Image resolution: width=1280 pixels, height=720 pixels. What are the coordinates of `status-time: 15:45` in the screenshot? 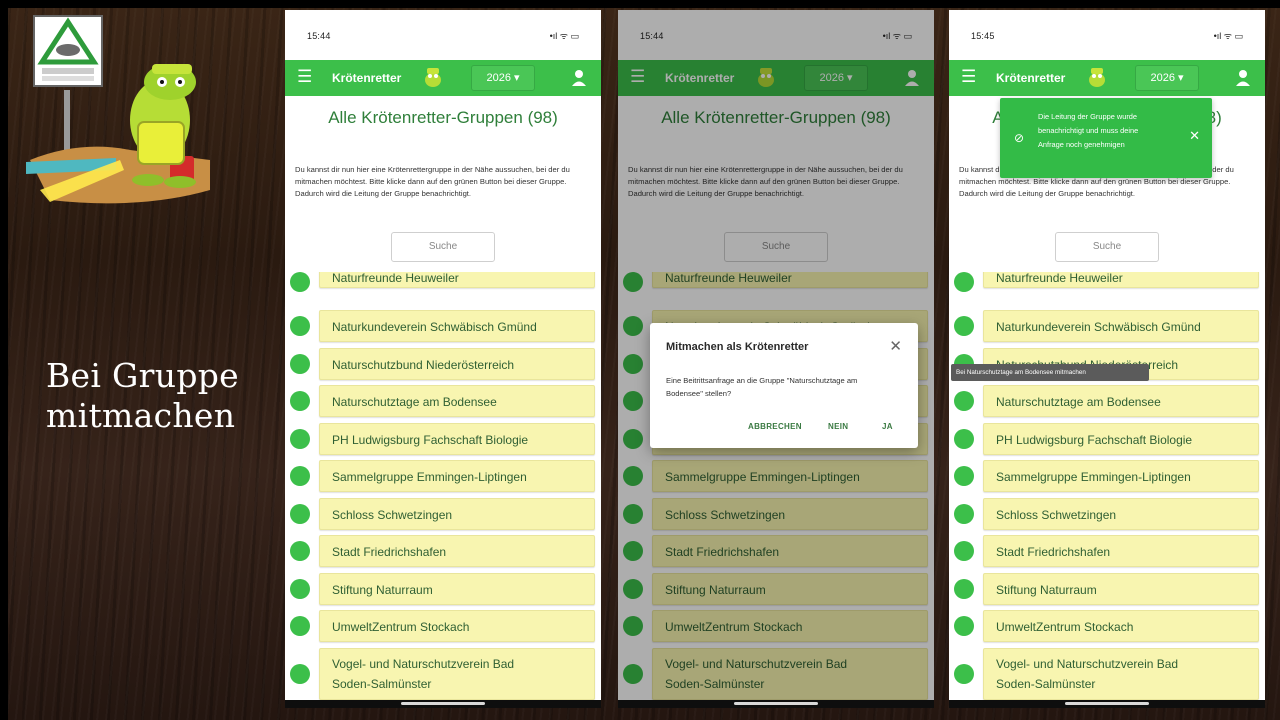 It's located at (983, 36).